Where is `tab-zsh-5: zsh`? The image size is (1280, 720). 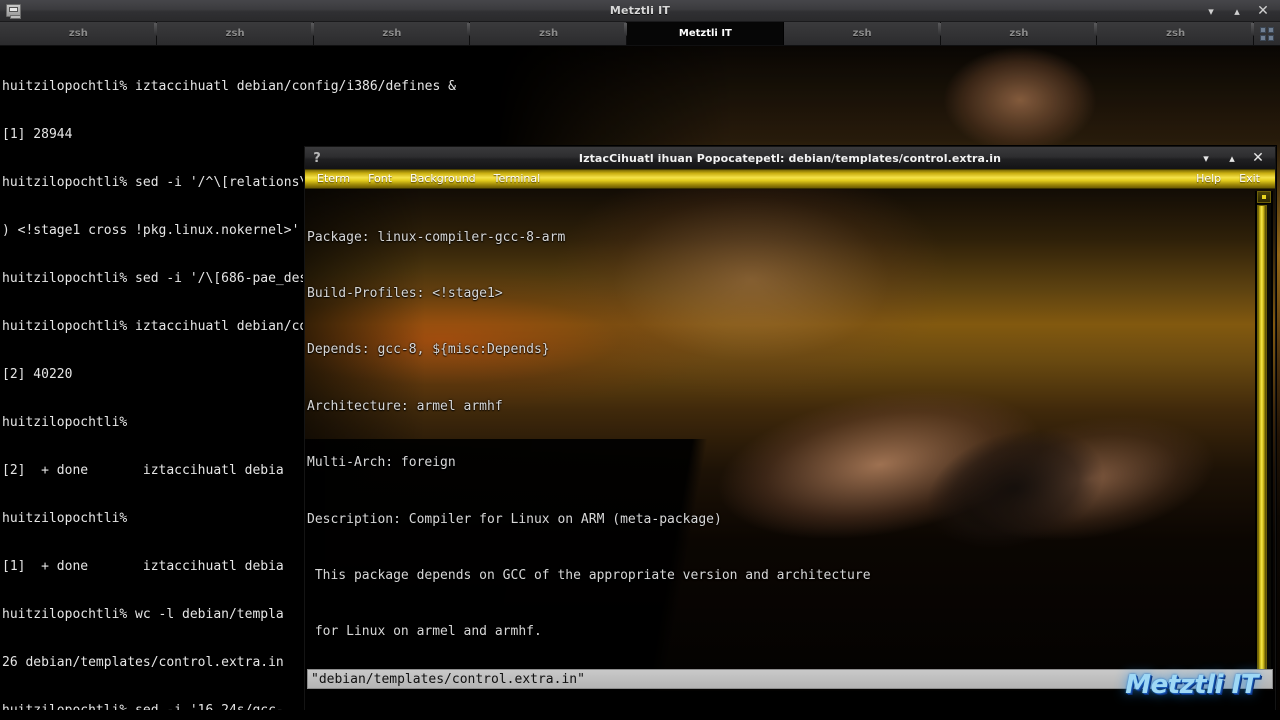
tab-zsh-5: zsh is located at coordinates (862, 33).